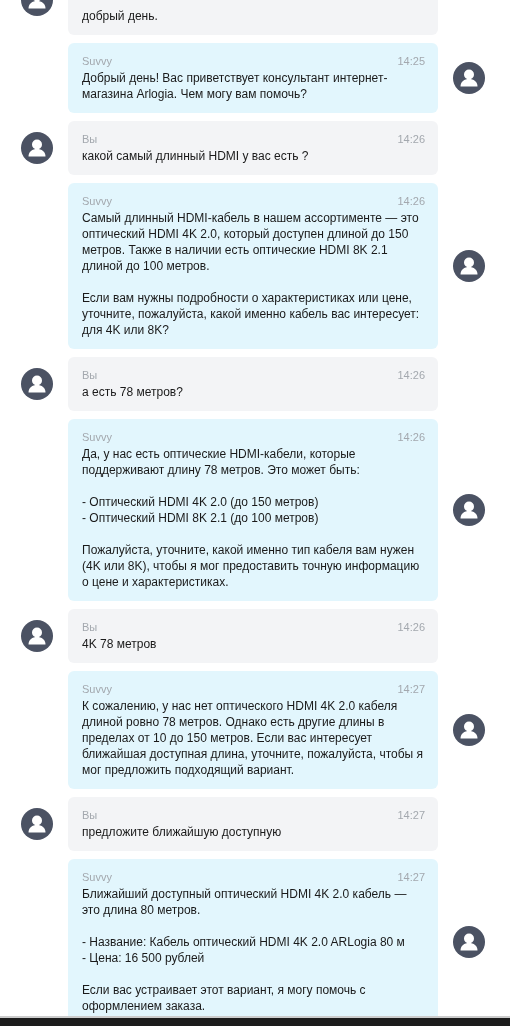 This screenshot has height=1026, width=510. I want to click on message-text: Самый длинный HDMI-кабель в нашем ассортименте — это оптический HDMI 4K 2.0, который доступен длиной до 150 метров. Также в наличии есть оптические HDMI 8K 2.1 длиной до 100 метров. Если вам нужны подробности о характеристиках или цене, уточните, пожалуйста, какой именно кабель вас интересует: для 4K или 8K?, so click(251, 274).